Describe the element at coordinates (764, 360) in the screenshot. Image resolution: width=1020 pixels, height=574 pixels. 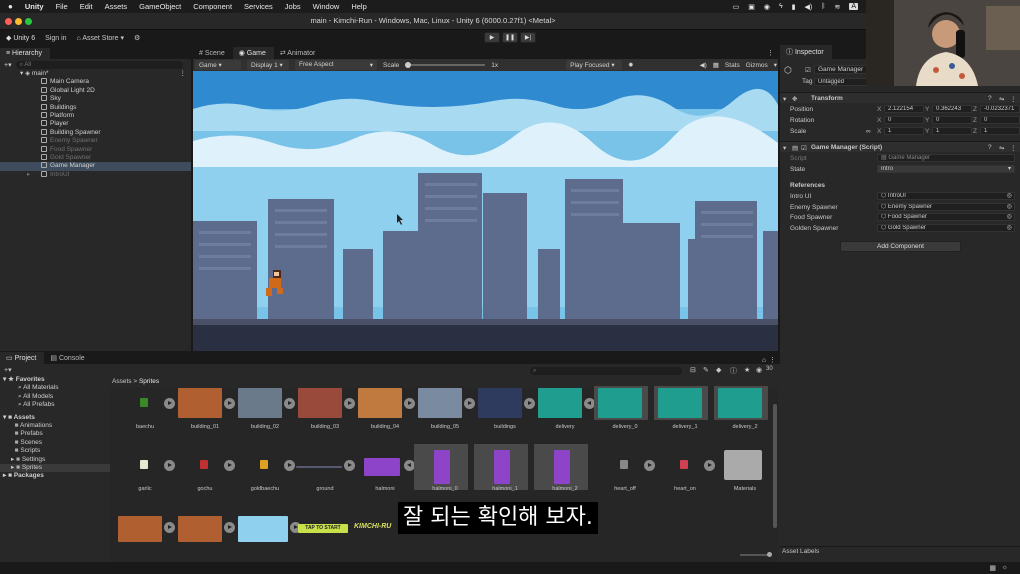
I see `project-lock-icon: ⌂` at that location.